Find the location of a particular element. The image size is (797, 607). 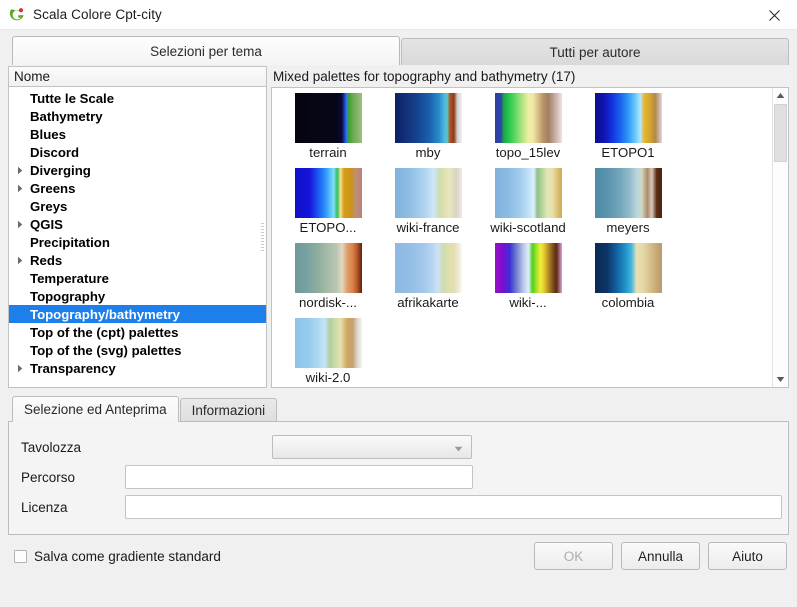

tree-scroll-grip is located at coordinates (262, 237).